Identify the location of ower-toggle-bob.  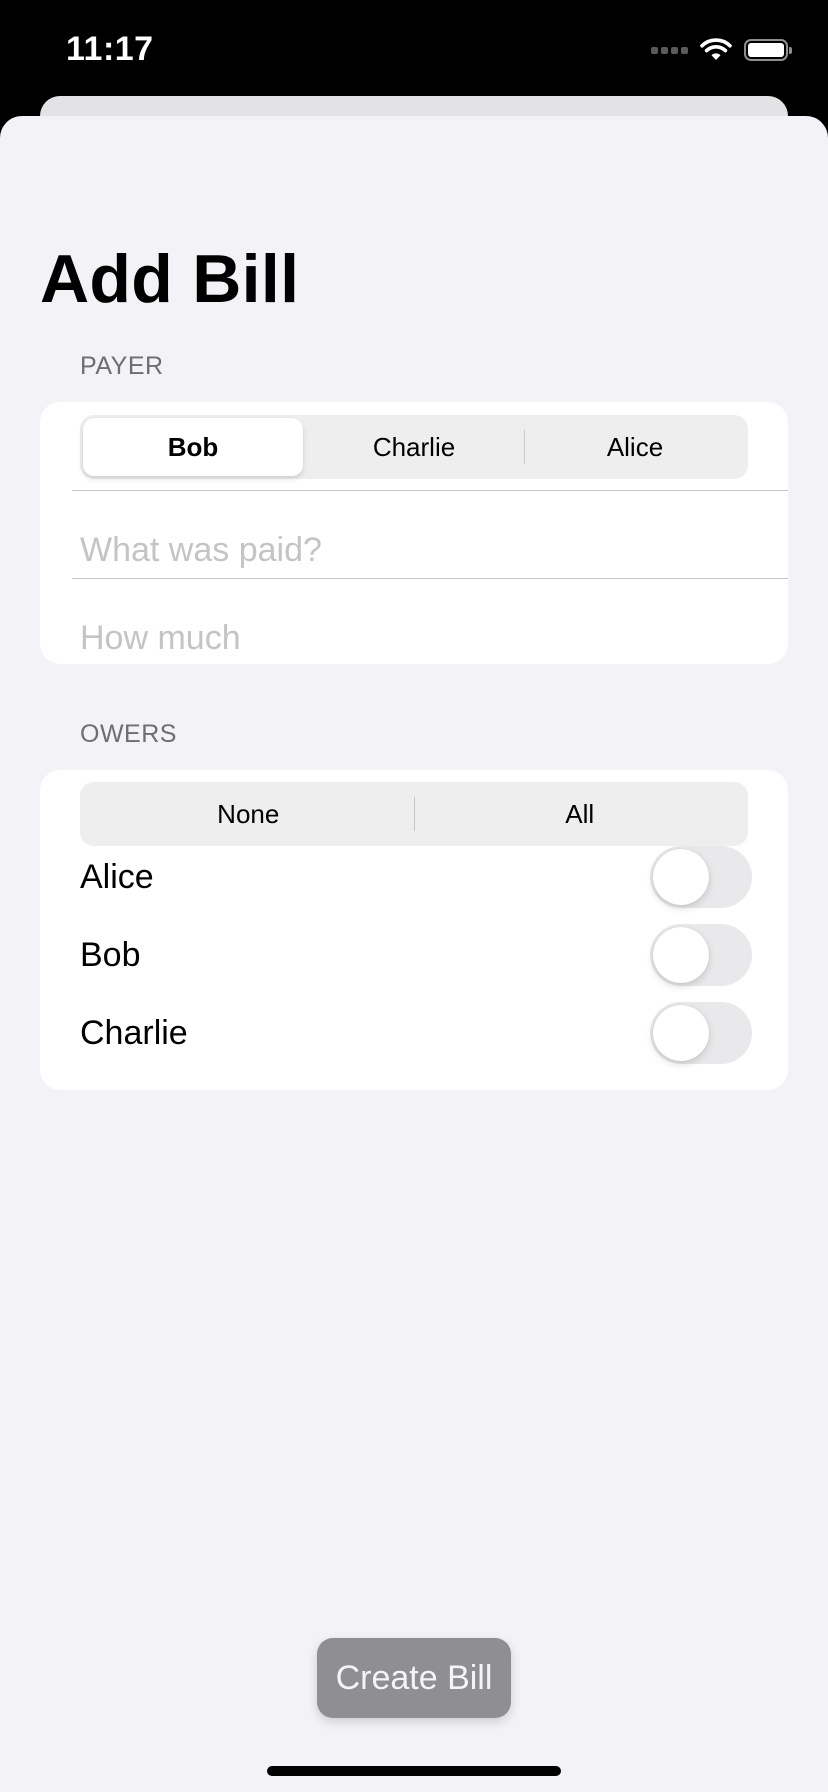
(701, 955).